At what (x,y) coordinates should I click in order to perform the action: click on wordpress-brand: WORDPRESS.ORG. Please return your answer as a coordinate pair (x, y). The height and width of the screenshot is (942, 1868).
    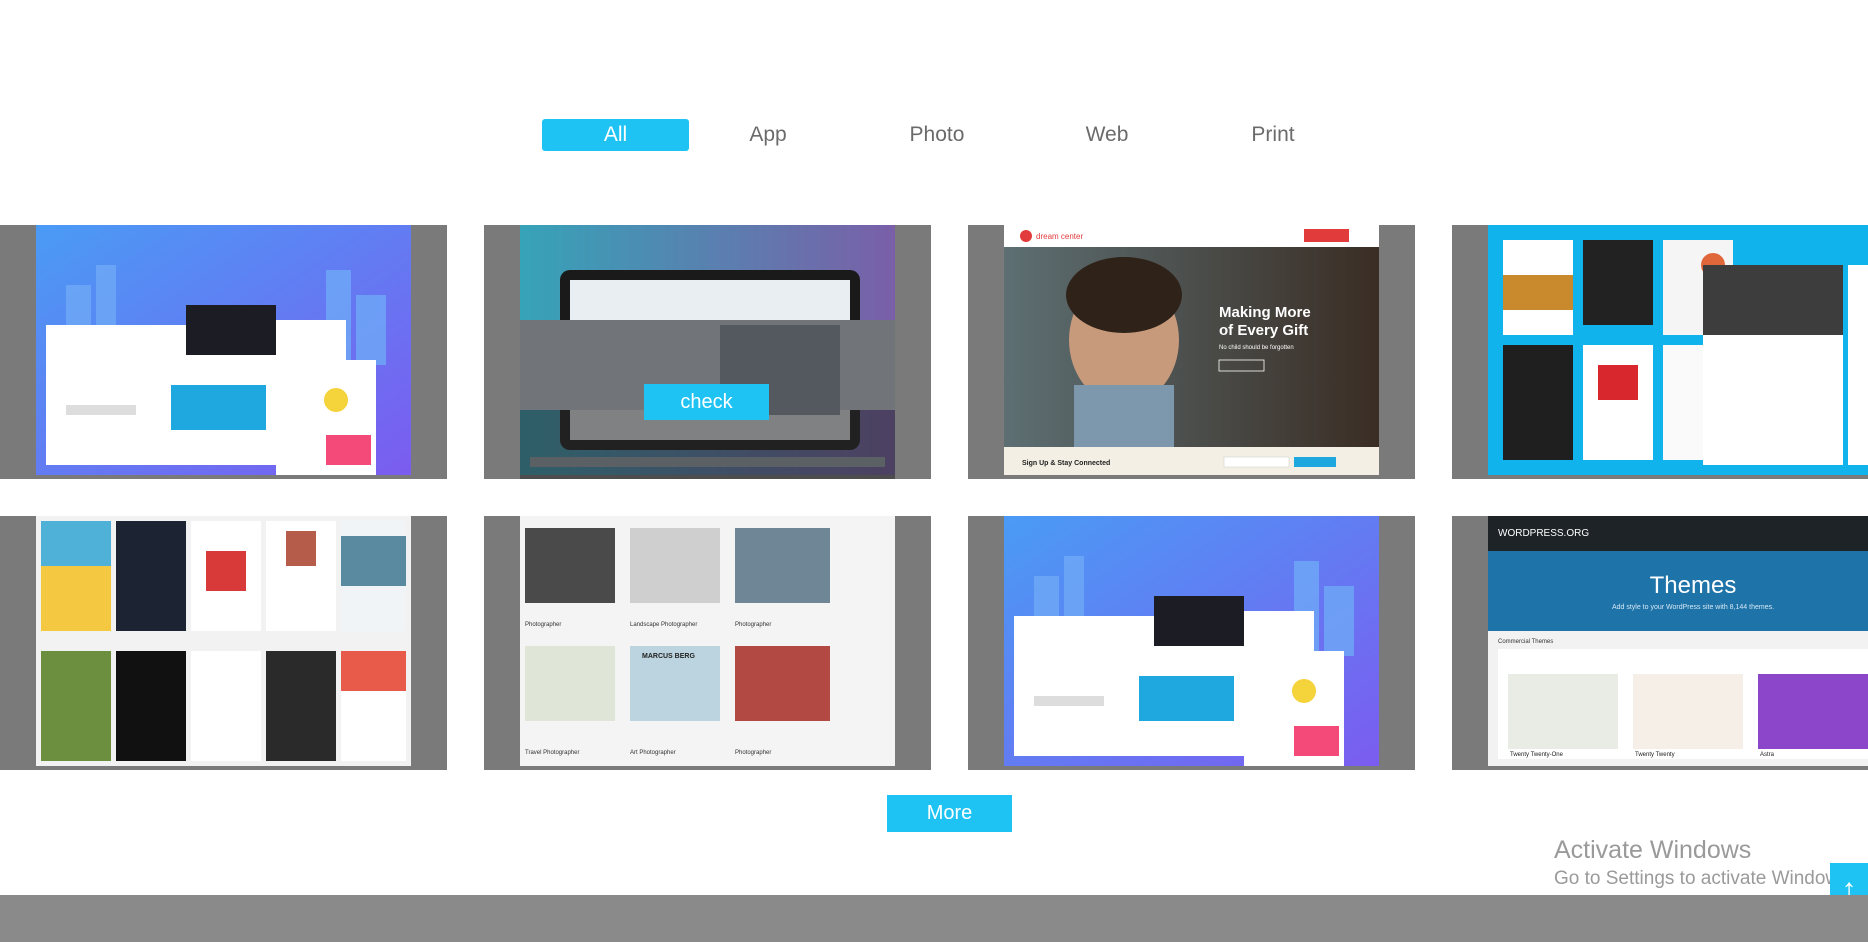
    Looking at the image, I should click on (1543, 533).